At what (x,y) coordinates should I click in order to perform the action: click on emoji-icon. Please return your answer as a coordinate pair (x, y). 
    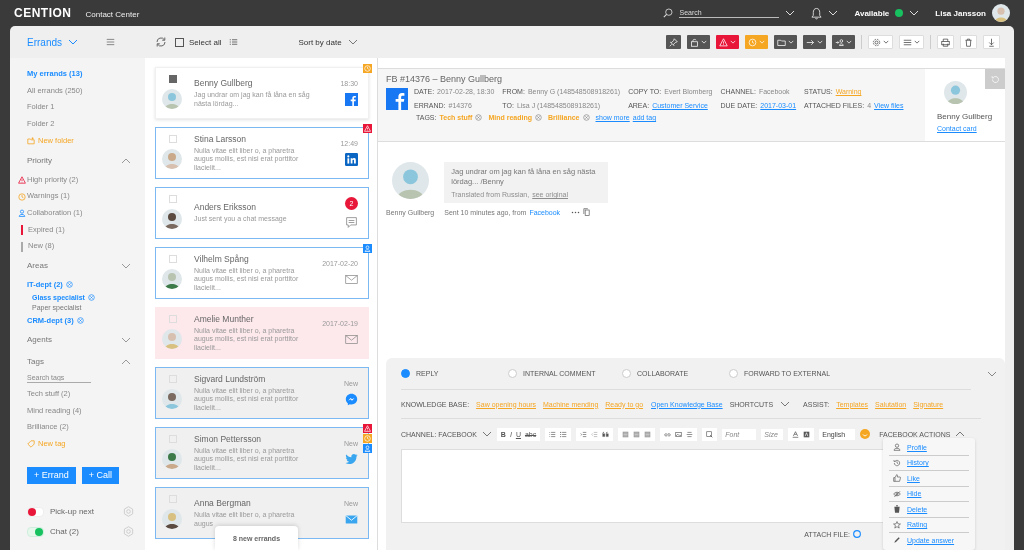
    Looking at the image, I should click on (865, 434).